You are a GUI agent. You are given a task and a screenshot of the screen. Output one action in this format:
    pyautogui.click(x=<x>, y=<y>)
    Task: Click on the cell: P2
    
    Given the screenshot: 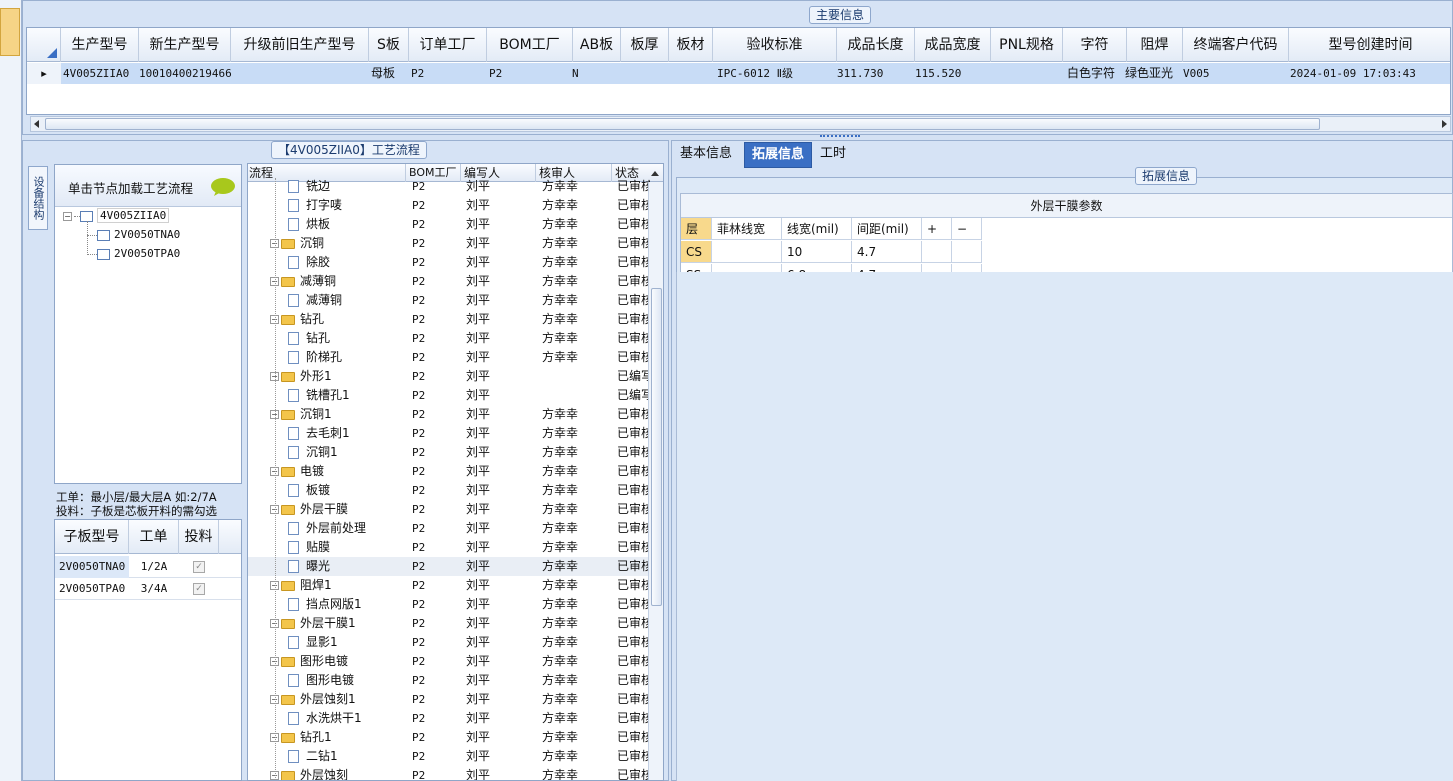 What is the action you would take?
    pyautogui.click(x=449, y=73)
    